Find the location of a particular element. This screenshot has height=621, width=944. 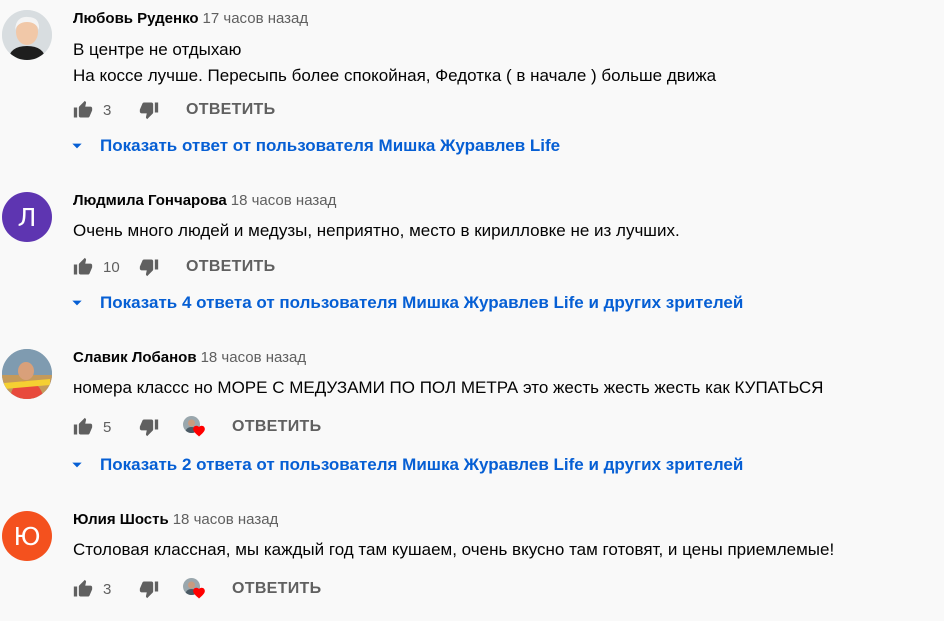

comment-actions: 5 ОТВЕТИТЬ is located at coordinates (197, 427).